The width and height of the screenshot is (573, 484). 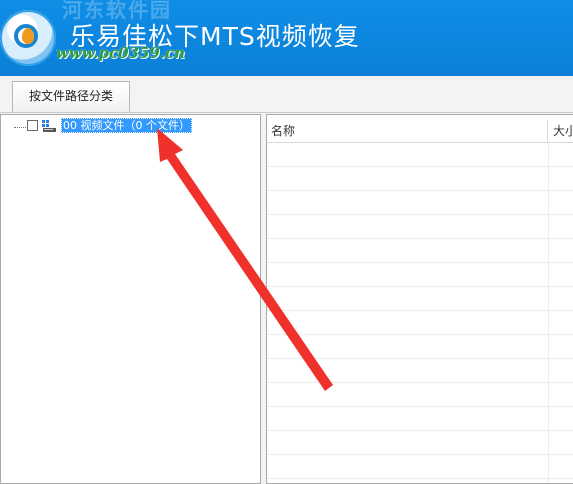 What do you see at coordinates (407, 131) in the screenshot?
I see `column-header-name: 名称` at bounding box center [407, 131].